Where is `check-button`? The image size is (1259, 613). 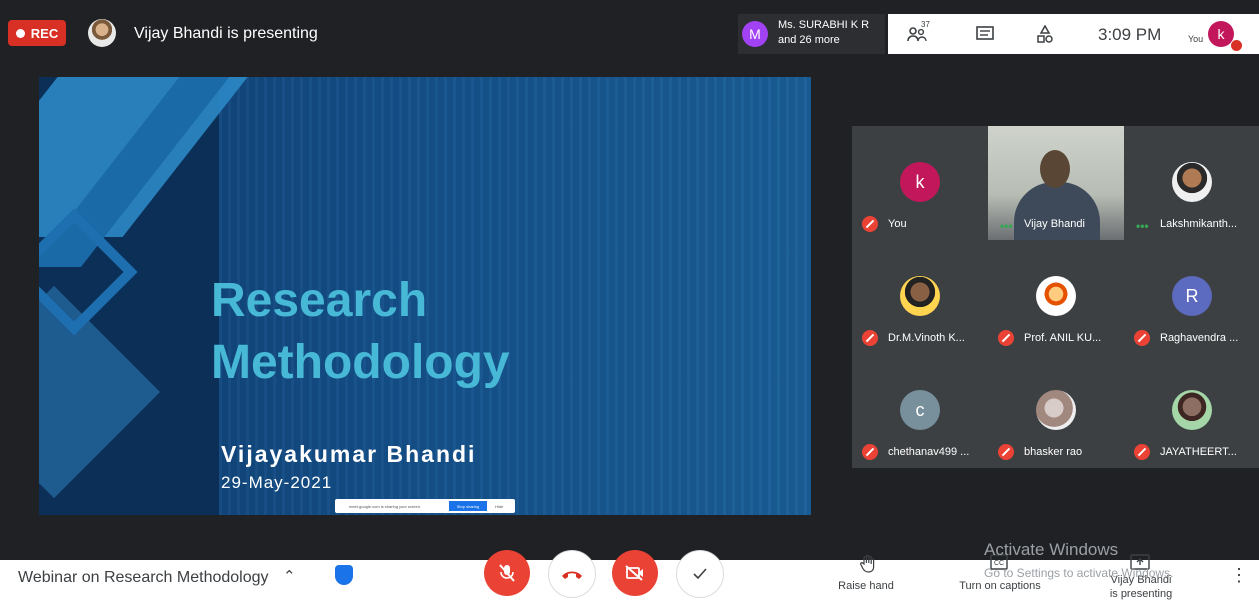 check-button is located at coordinates (700, 574).